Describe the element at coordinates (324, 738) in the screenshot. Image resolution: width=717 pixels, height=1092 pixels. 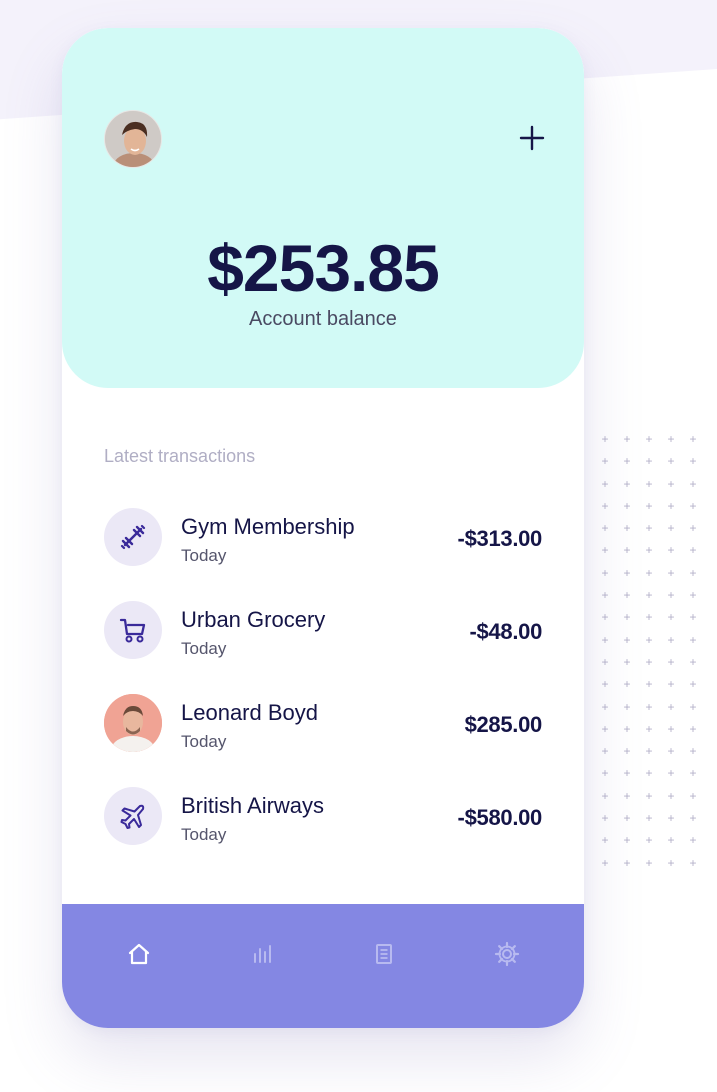
I see `transaction-row-leonard: Leonard Boyd Today $285.00` at that location.